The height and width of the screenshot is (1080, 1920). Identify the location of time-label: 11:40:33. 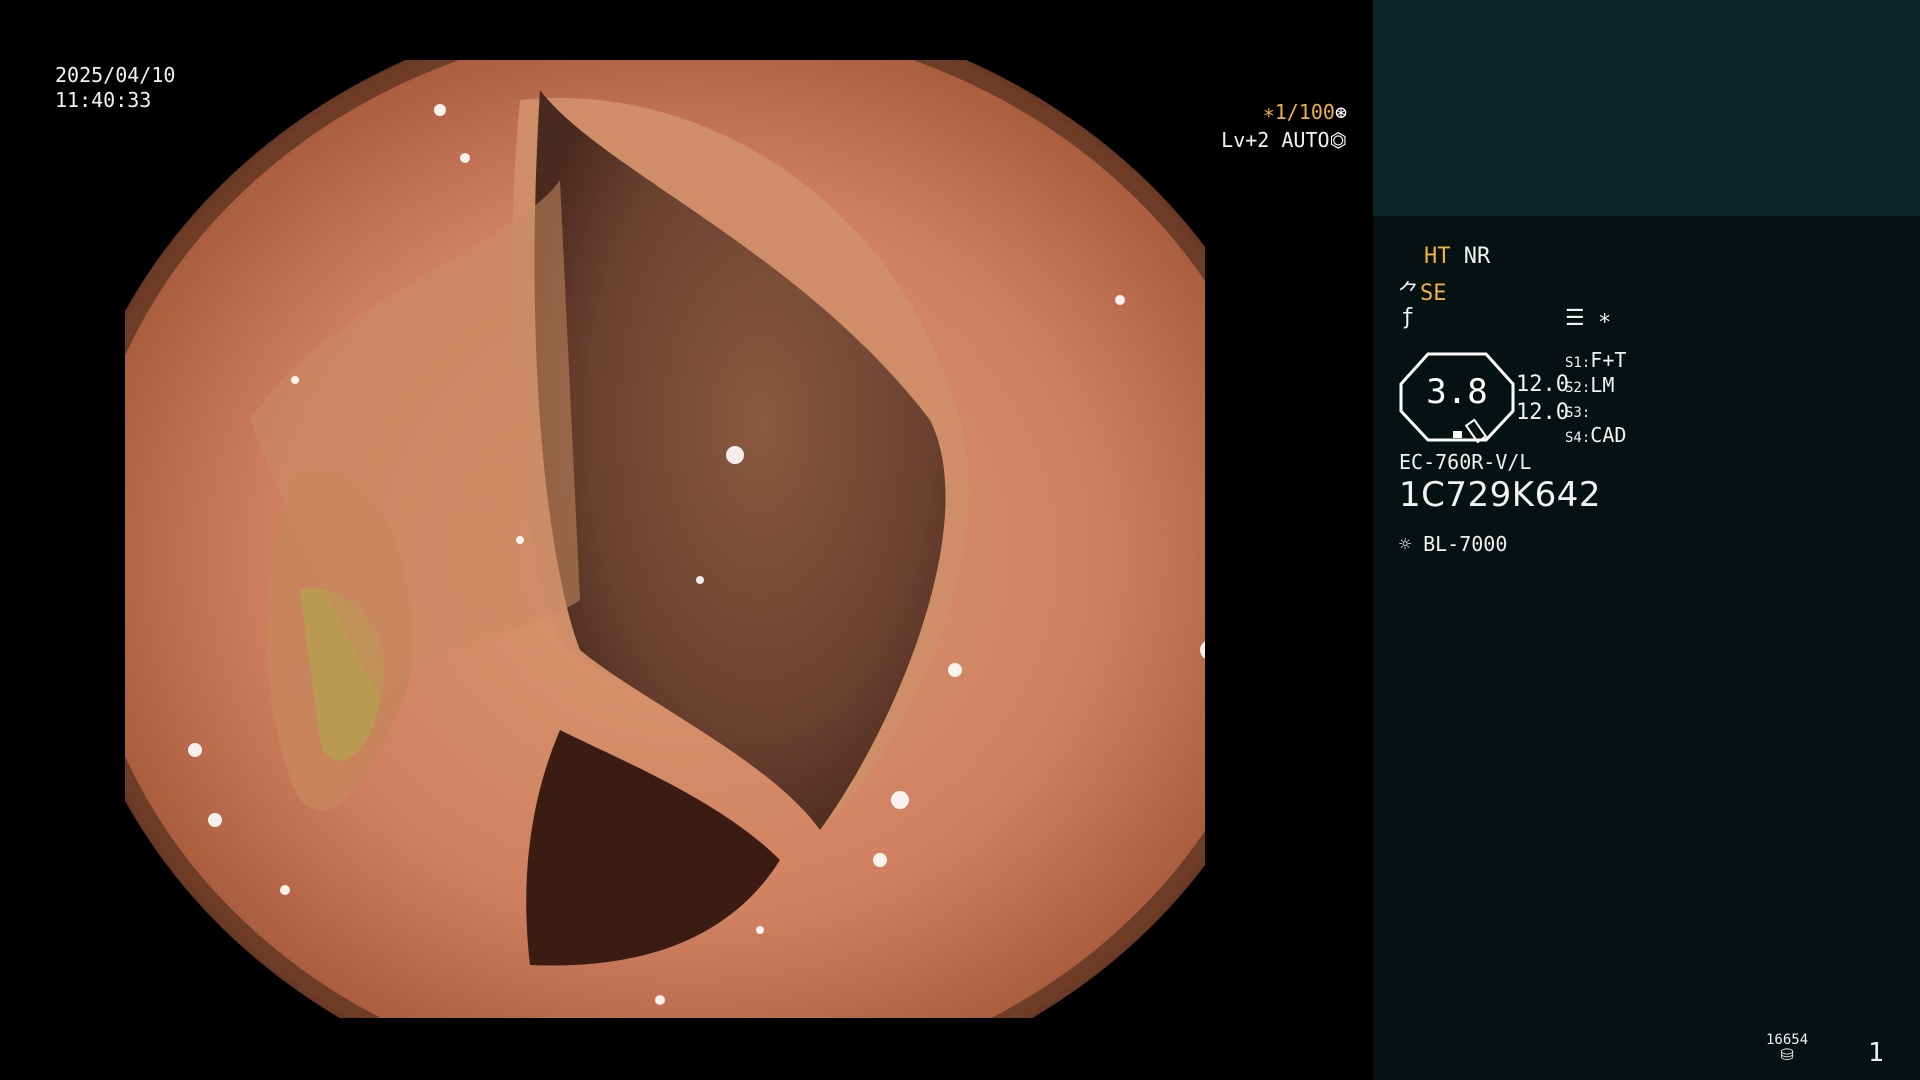
(103, 100).